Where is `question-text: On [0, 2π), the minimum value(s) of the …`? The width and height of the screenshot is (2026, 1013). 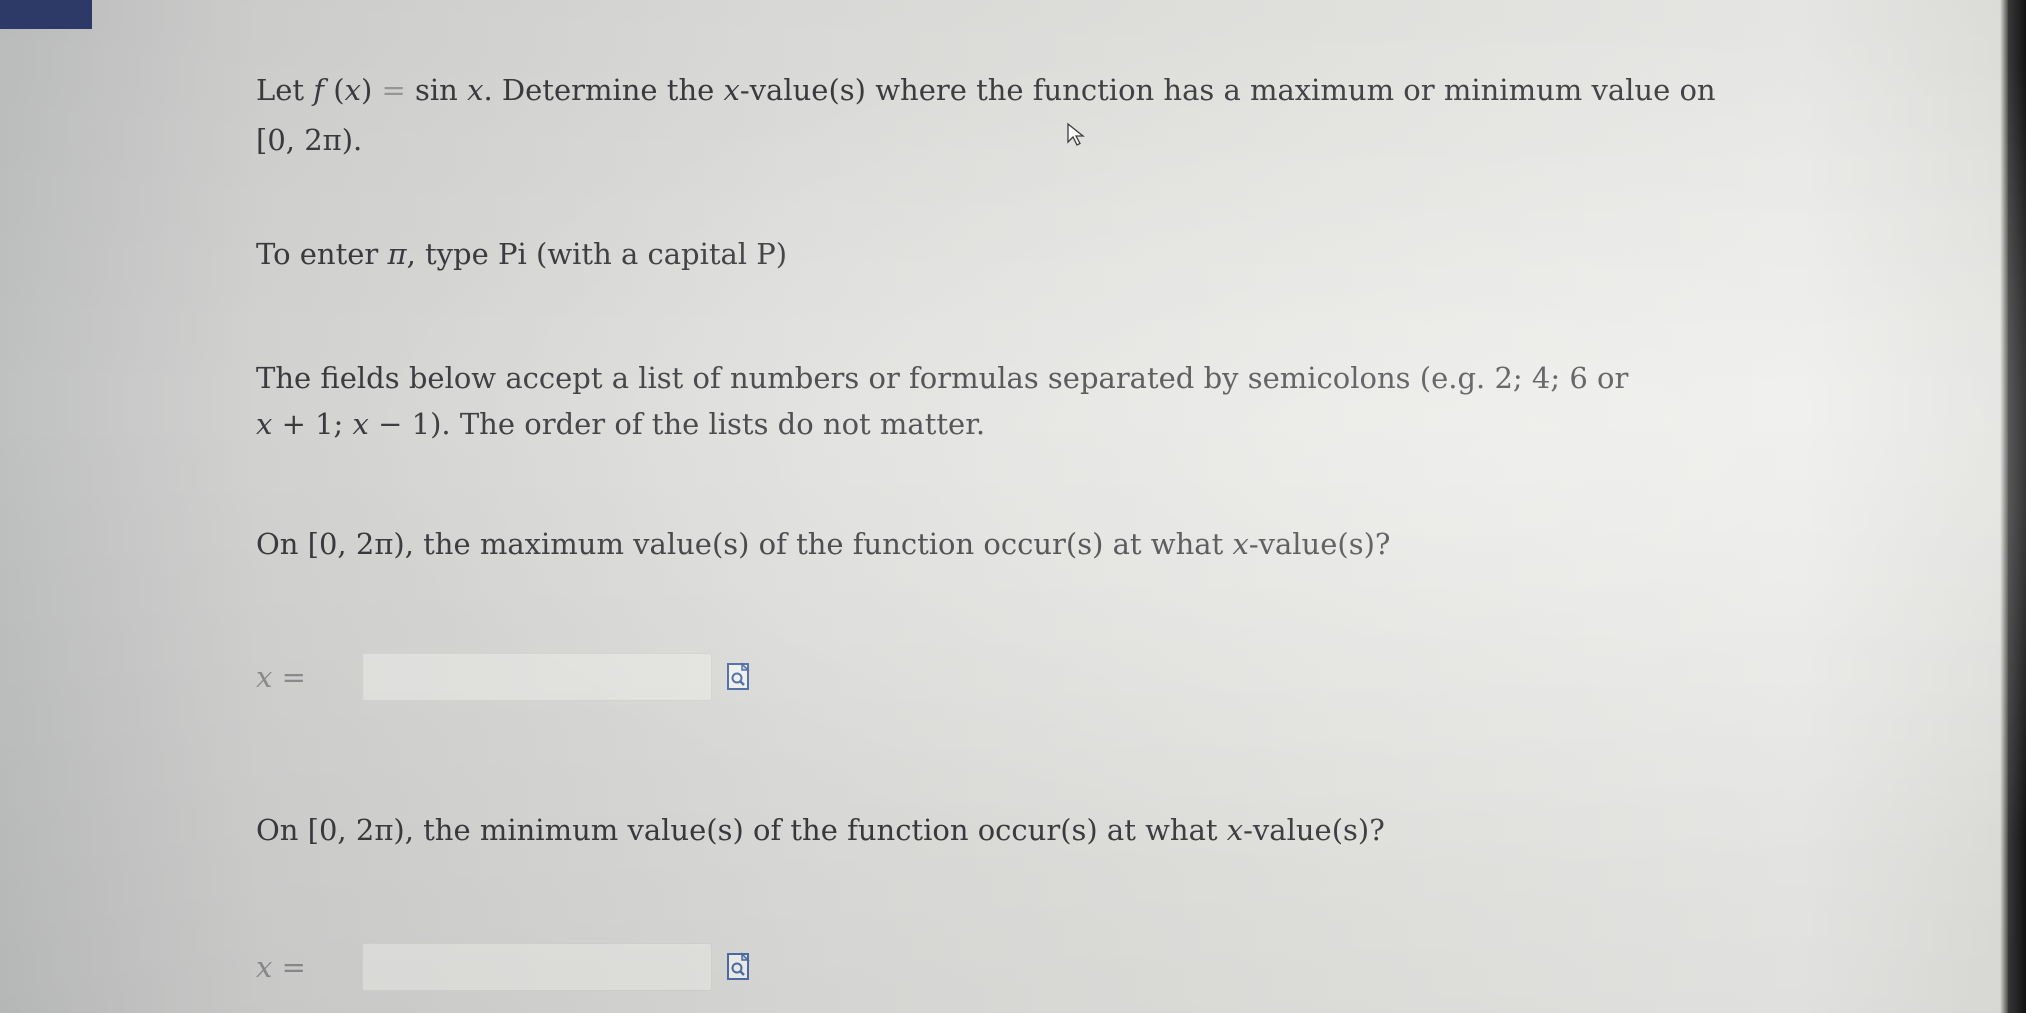 question-text: On [0, 2π), the minimum value(s) of the … is located at coordinates (741, 830).